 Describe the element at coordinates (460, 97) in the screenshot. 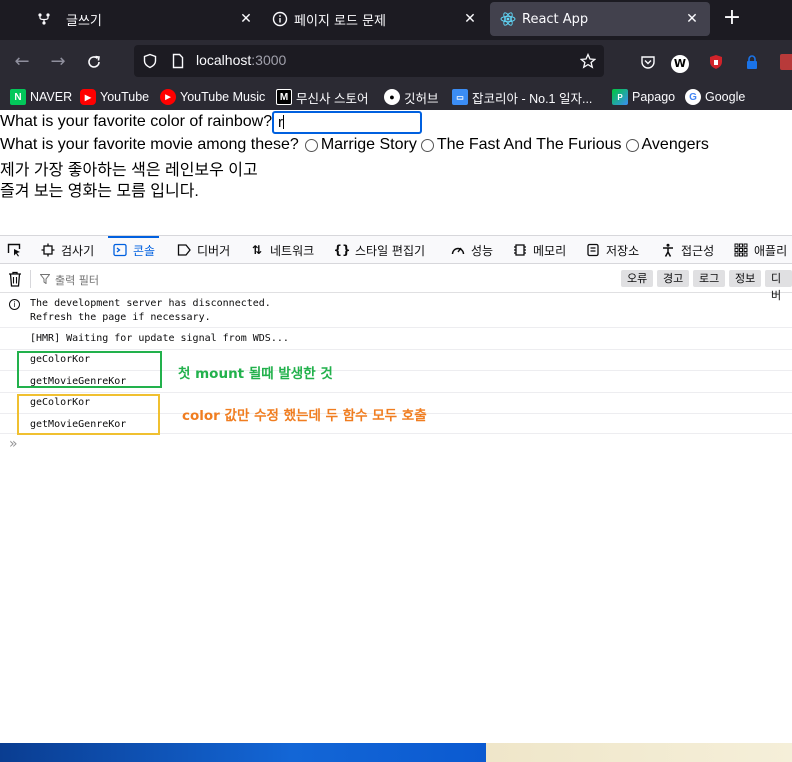

I see `jobkorea-icon: ▭` at that location.